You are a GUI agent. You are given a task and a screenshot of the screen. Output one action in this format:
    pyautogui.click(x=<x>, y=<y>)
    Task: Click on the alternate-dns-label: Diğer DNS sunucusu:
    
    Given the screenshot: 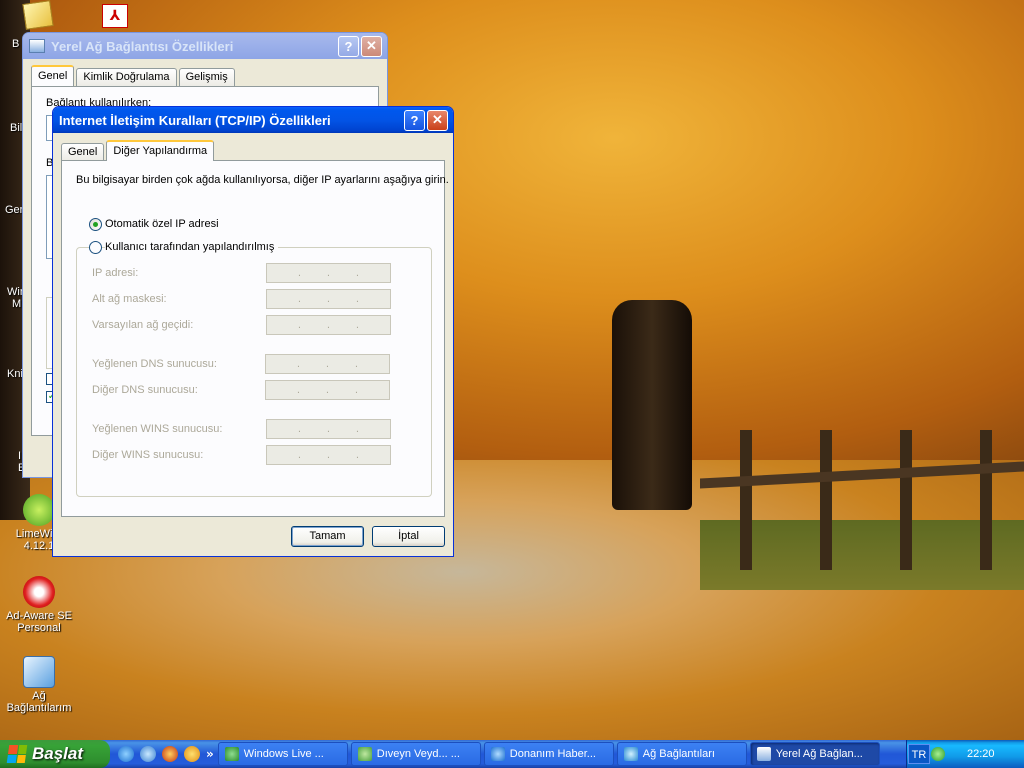 What is the action you would take?
    pyautogui.click(x=145, y=390)
    